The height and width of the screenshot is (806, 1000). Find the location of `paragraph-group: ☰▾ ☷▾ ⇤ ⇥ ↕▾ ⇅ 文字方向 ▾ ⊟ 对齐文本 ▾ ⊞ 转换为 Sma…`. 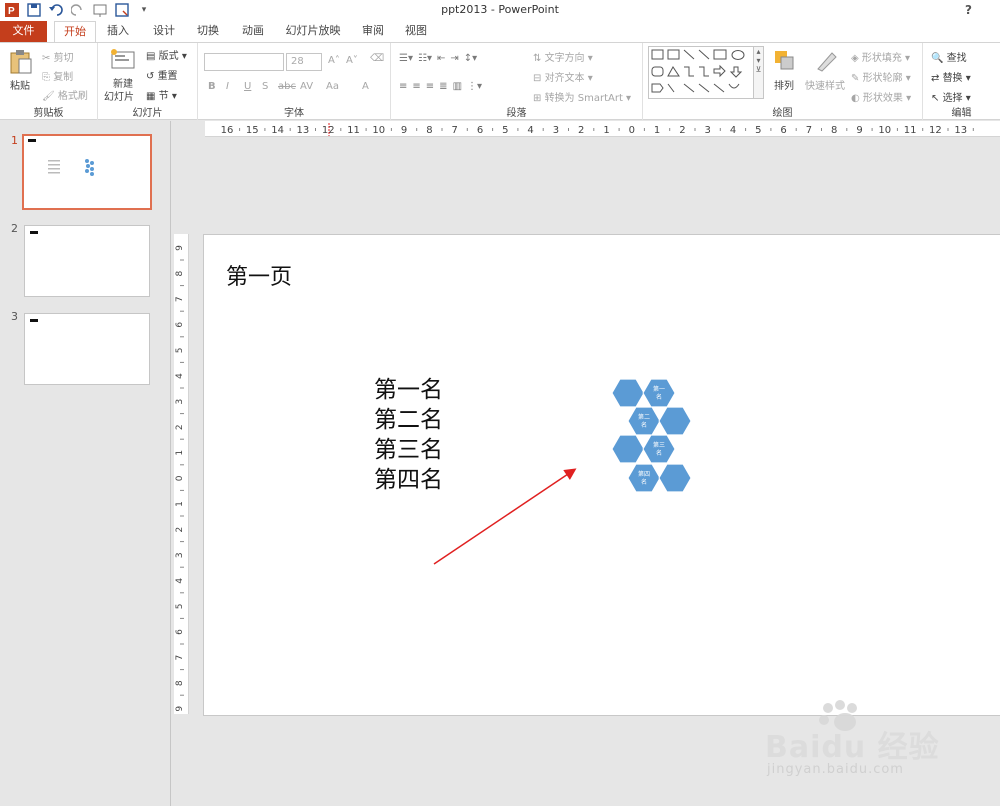

paragraph-group: ☰▾ ☷▾ ⇤ ⇥ ↕▾ ⇅ 文字方向 ▾ ⊟ 对齐文本 ▾ ⊞ 转换为 Sma… is located at coordinates (517, 81).